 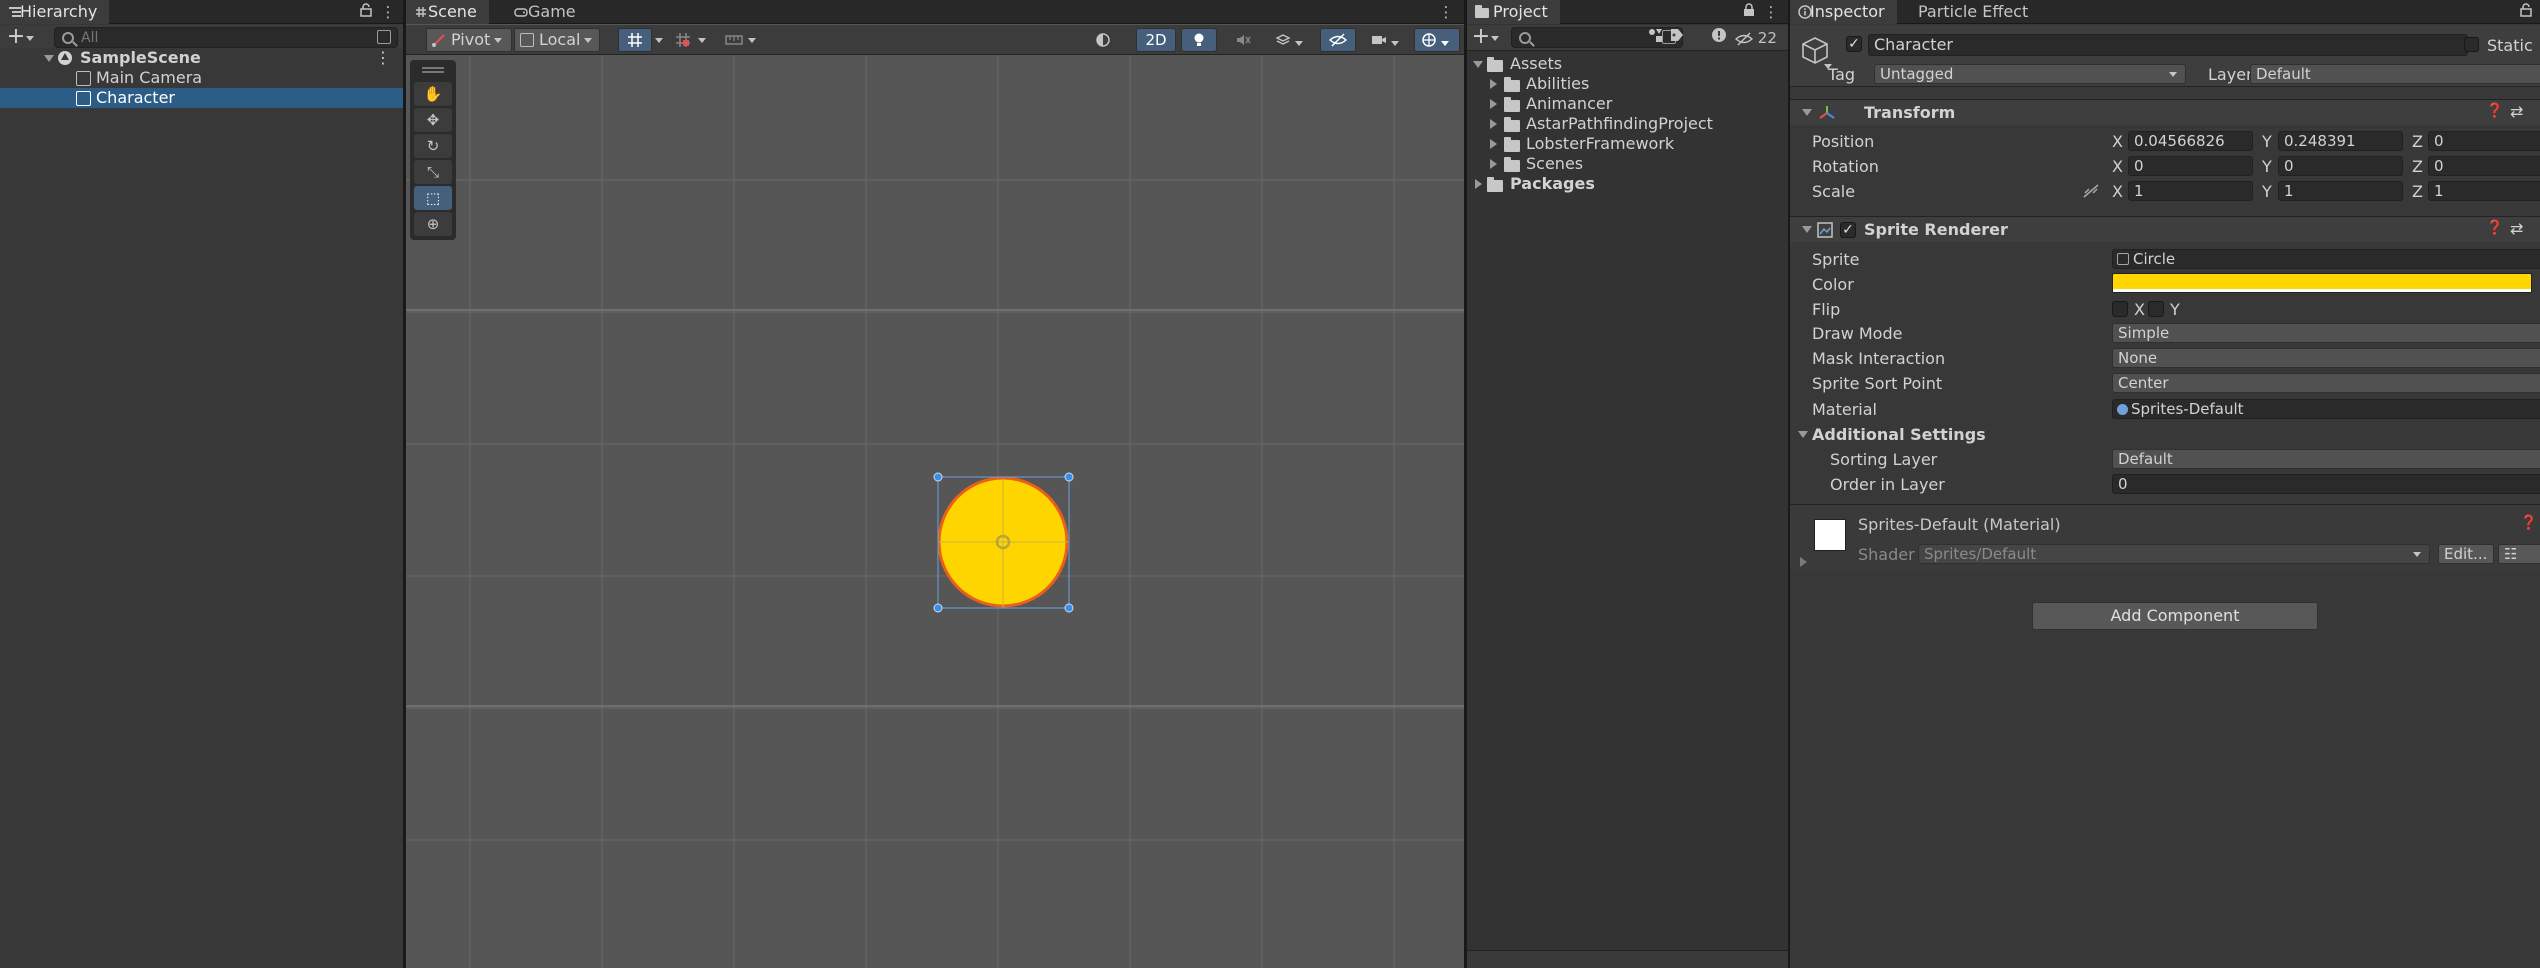 What do you see at coordinates (2471, 44) in the screenshot?
I see `static-checkbox` at bounding box center [2471, 44].